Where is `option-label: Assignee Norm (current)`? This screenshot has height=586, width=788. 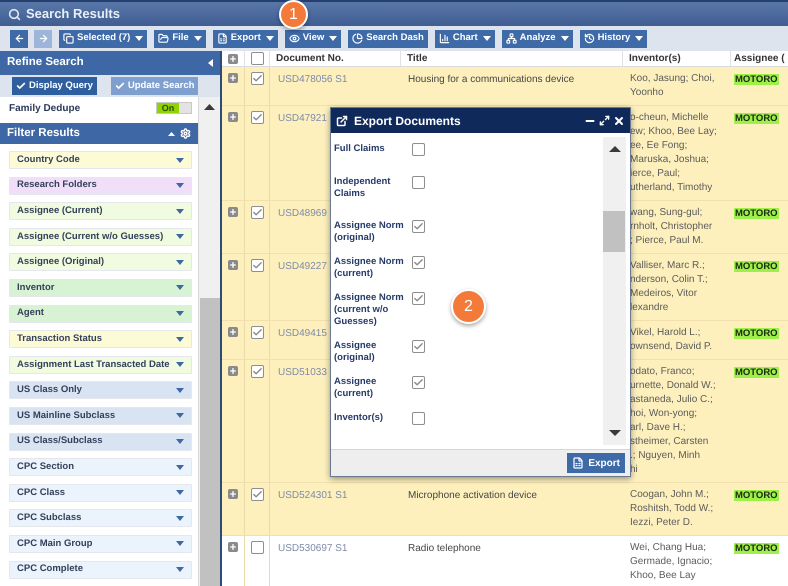
option-label: Assignee Norm (current) is located at coordinates (369, 268).